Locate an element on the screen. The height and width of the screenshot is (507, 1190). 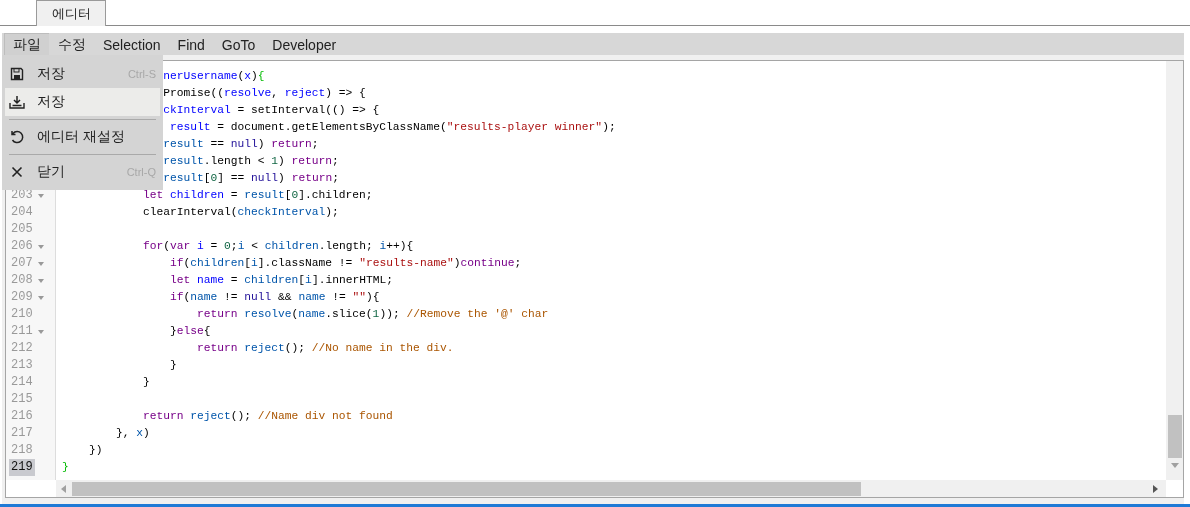
undo-arrow-icon is located at coordinates (17, 137).